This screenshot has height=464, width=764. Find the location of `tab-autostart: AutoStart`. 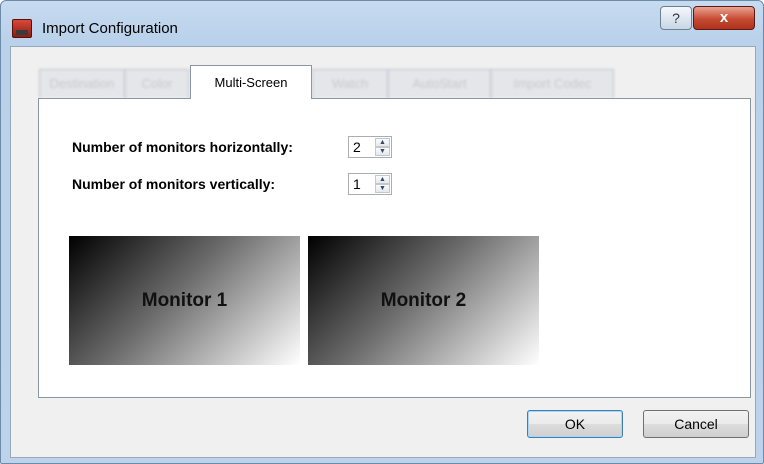

tab-autostart: AutoStart is located at coordinates (439, 83).